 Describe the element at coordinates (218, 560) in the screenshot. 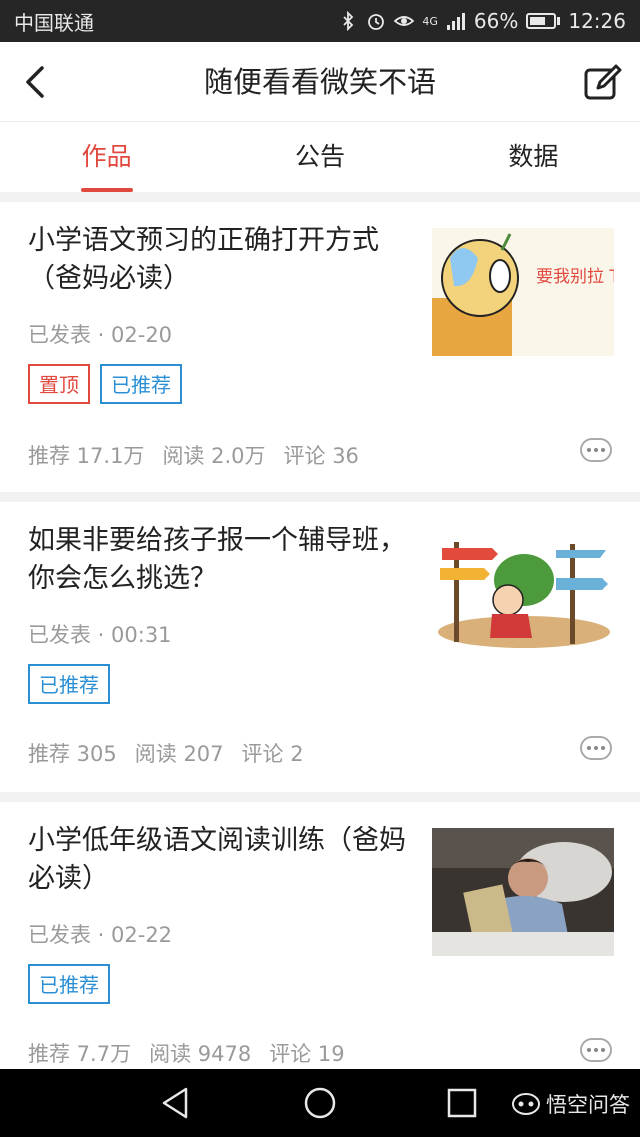

I see `article-title: 如果非要给孩子报一个辅导班，你会怎么挑选？` at that location.